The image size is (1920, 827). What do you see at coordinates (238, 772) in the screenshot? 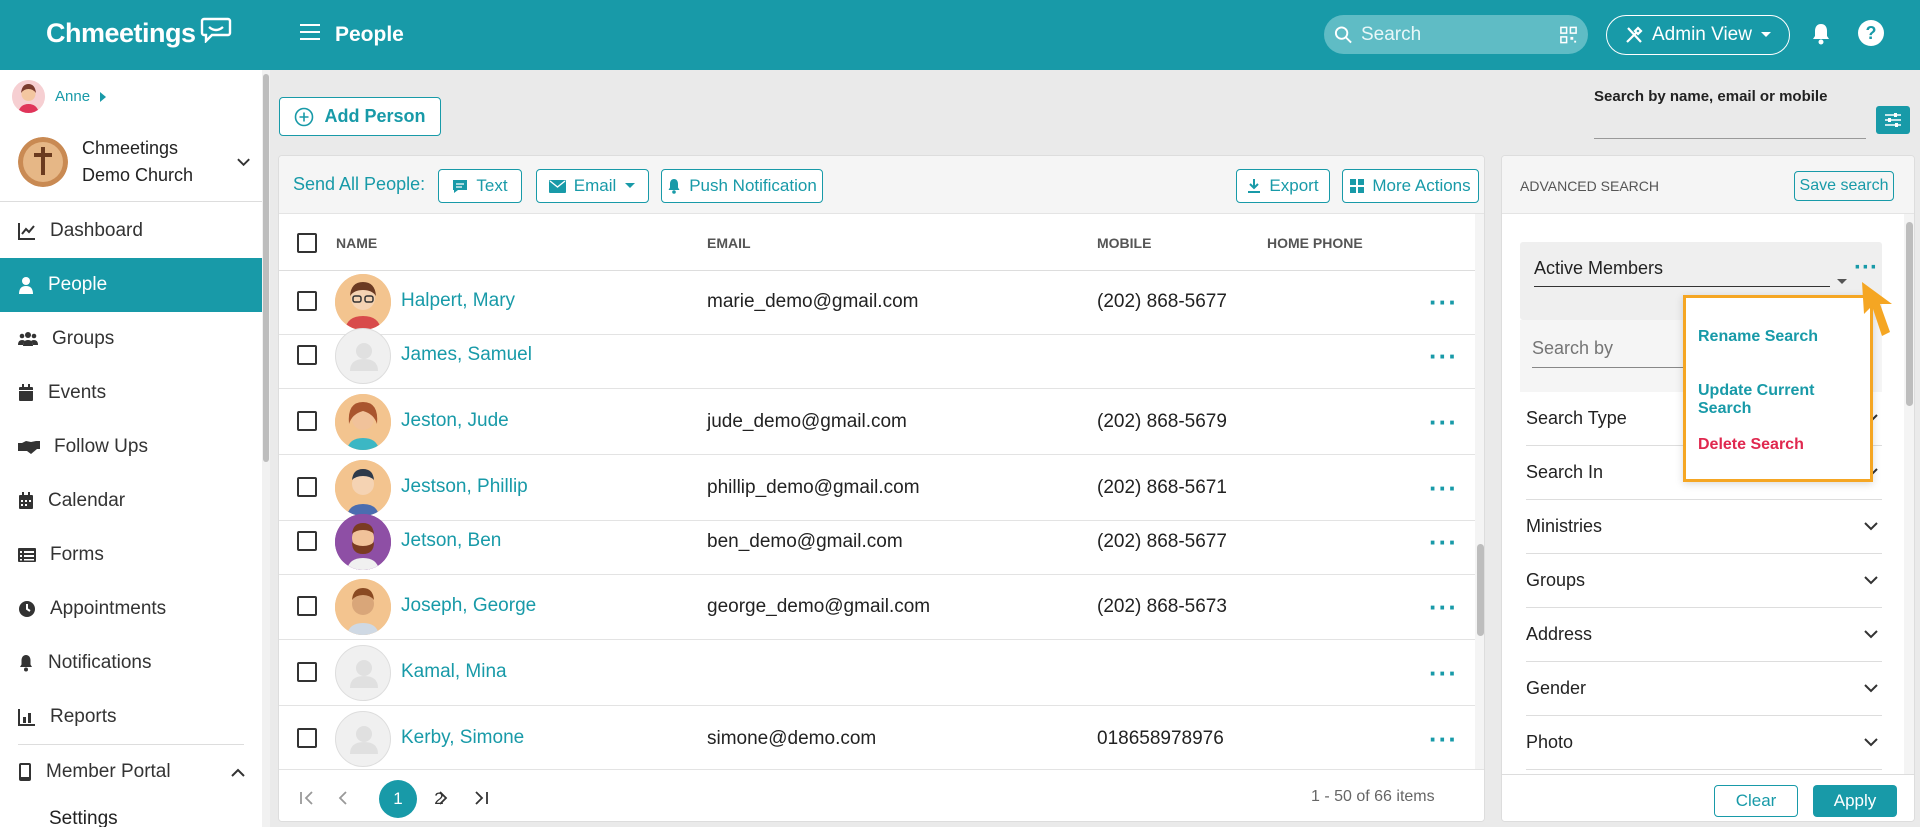
I see `chevron-up-icon` at bounding box center [238, 772].